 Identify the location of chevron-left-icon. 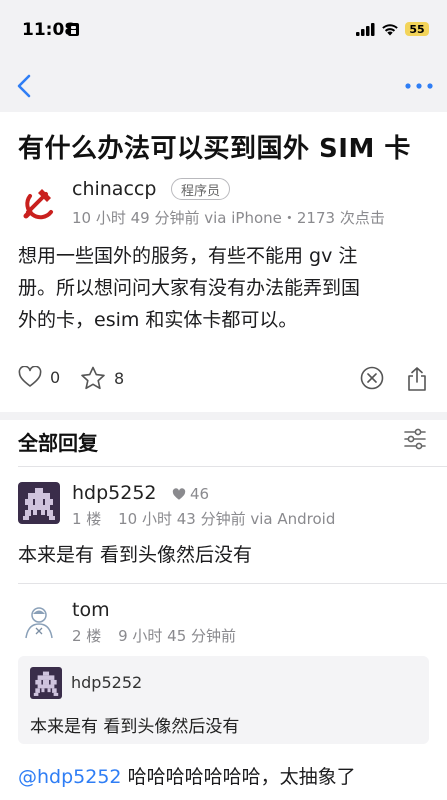
(24, 86).